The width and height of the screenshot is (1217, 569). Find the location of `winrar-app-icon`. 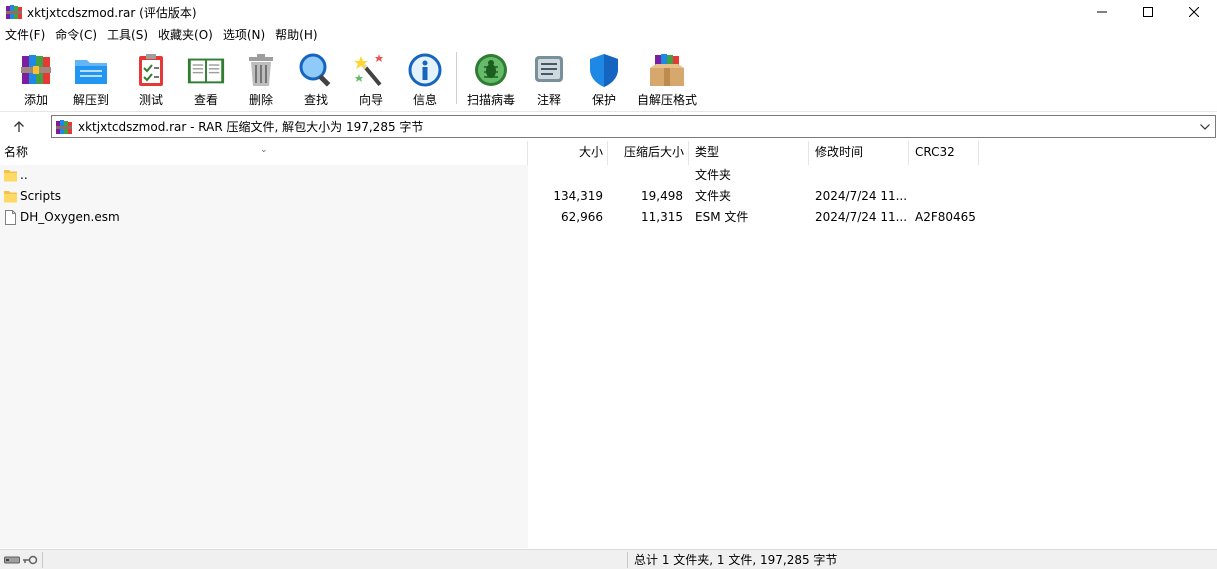

winrar-app-icon is located at coordinates (14, 12).